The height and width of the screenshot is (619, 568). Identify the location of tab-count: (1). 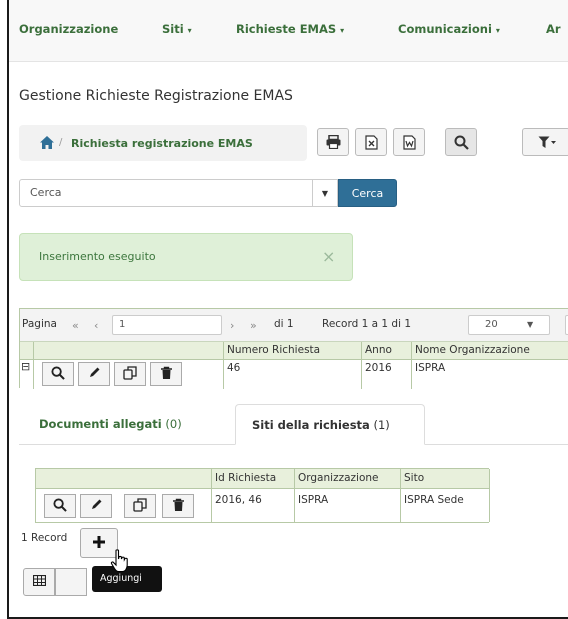
(381, 425).